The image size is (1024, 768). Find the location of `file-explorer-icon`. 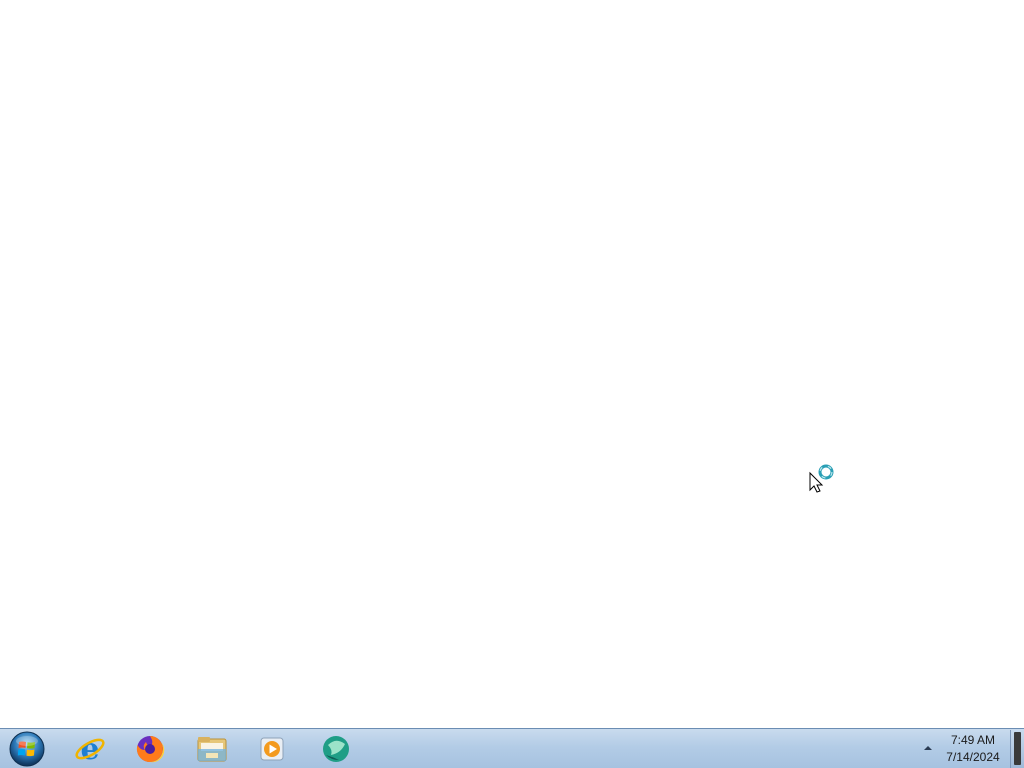

file-explorer-icon is located at coordinates (212, 748).